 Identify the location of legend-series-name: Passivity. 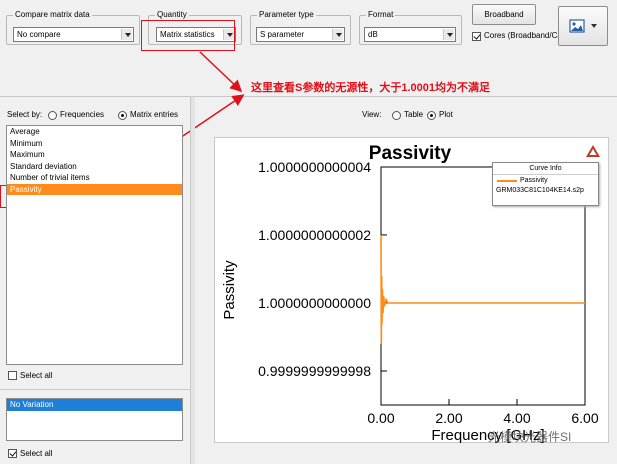
(534, 180).